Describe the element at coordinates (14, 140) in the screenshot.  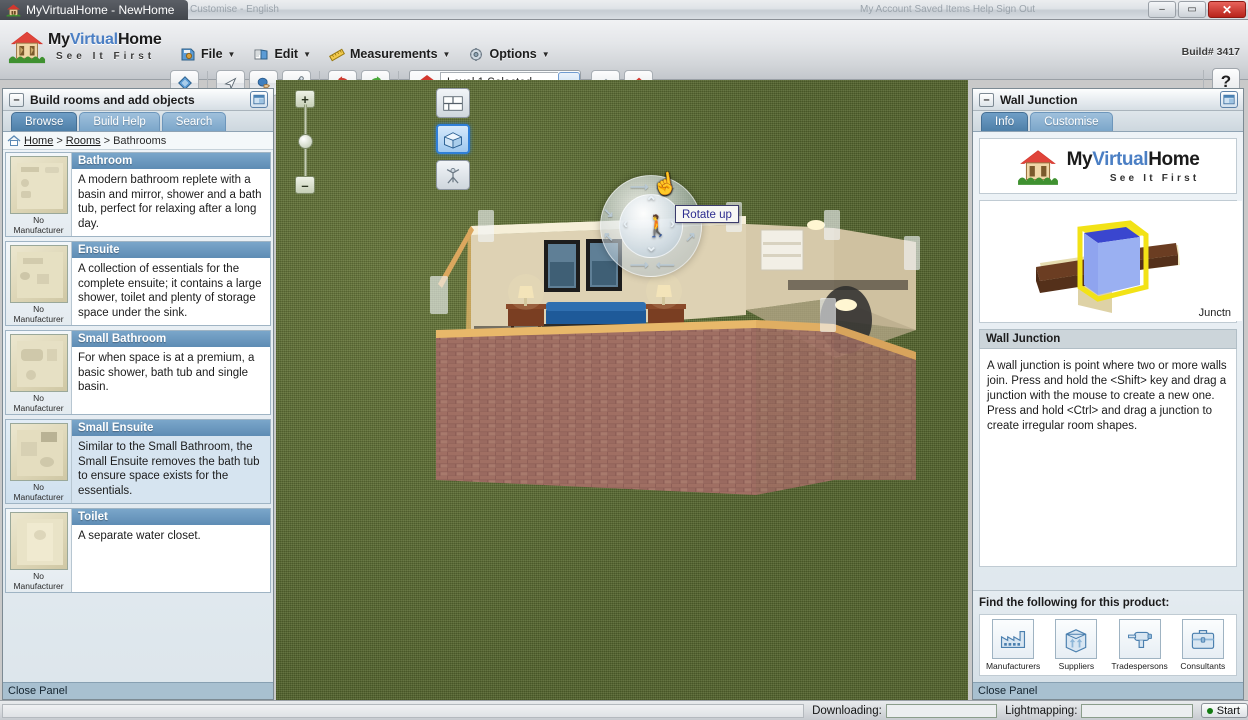
I see `home-icon` at that location.